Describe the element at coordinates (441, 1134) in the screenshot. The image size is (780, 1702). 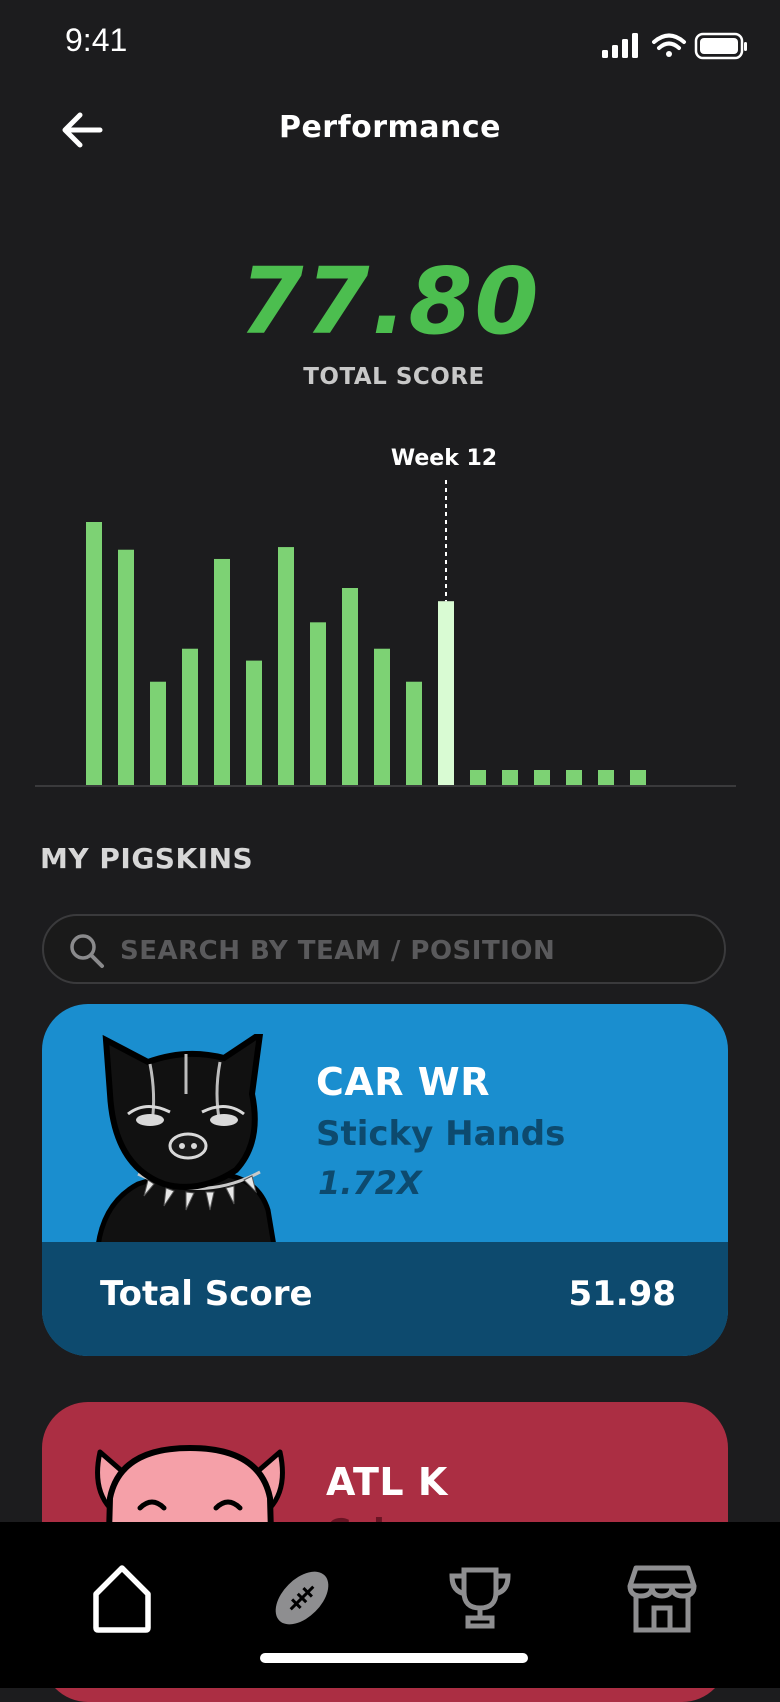
I see `card-trait: Sticky Hands` at that location.